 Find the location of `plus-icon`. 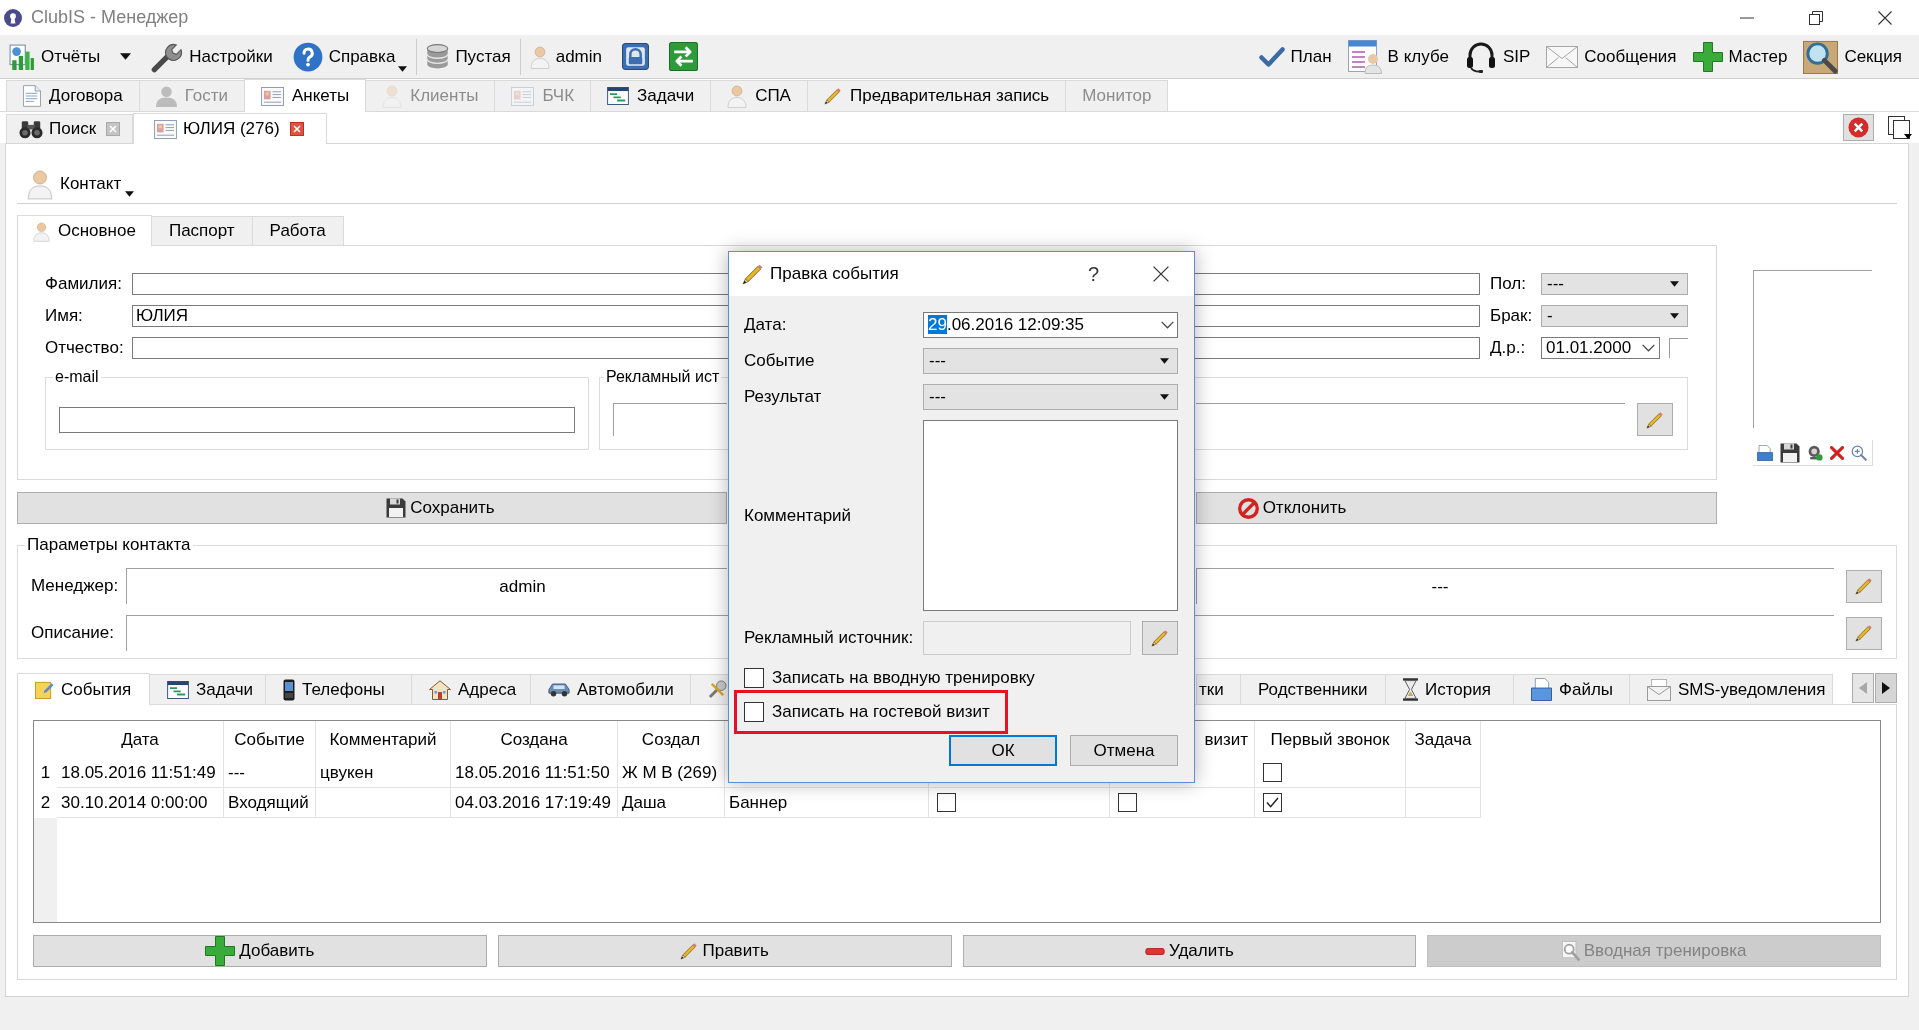

plus-icon is located at coordinates (1707, 56).